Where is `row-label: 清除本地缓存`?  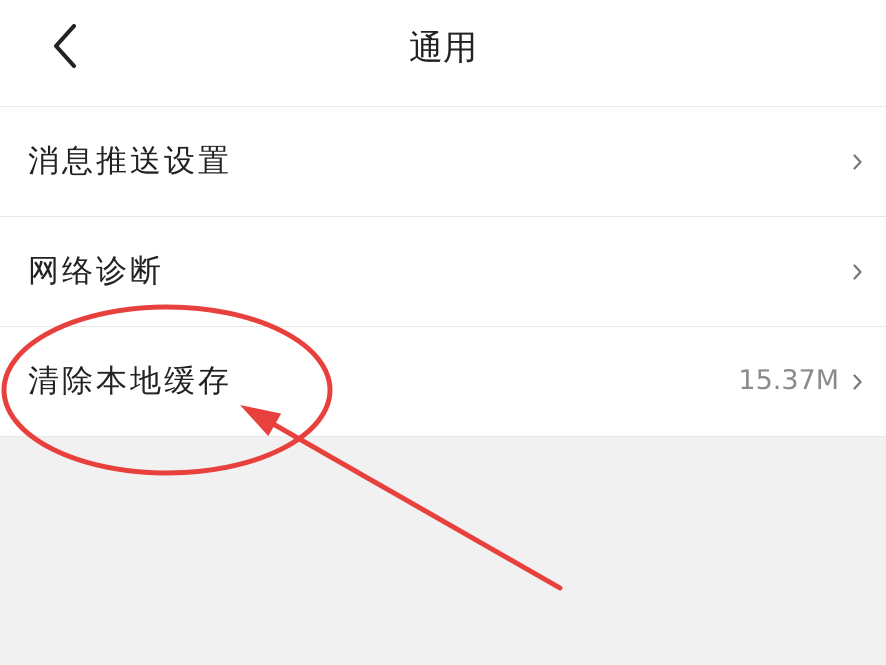 row-label: 清除本地缓存 is located at coordinates (130, 382).